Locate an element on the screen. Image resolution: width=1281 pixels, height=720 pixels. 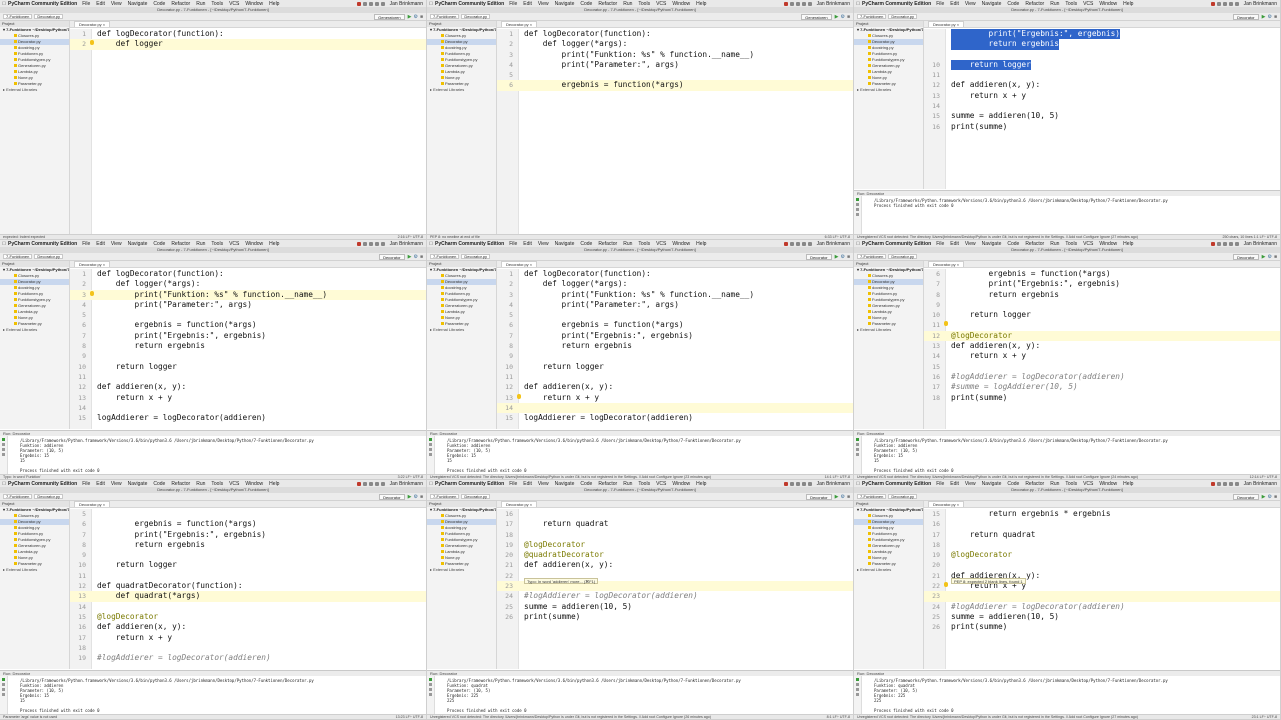
status-position: 23:1 LF÷ UTF-8 is located at coordinates (1264, 717).